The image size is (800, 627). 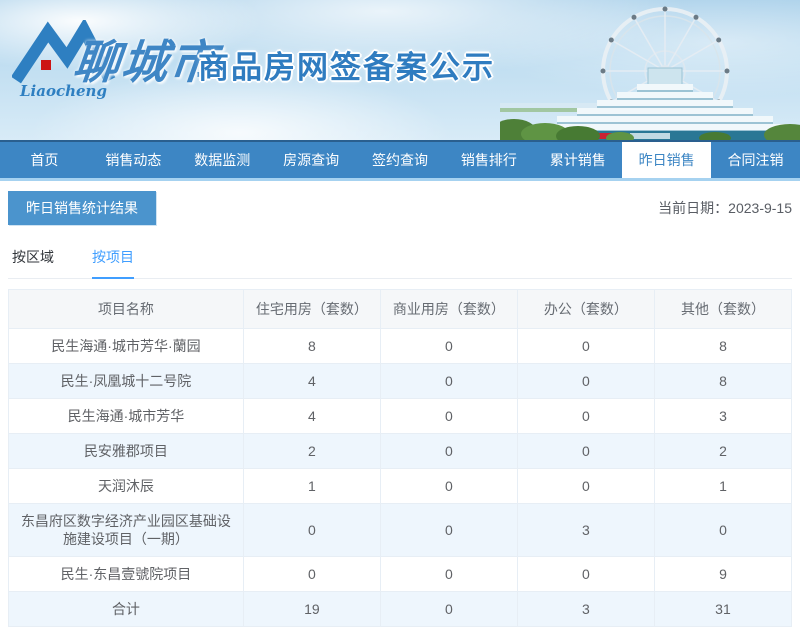 What do you see at coordinates (693, 208) in the screenshot?
I see `current-date-label: 当前日期：` at bounding box center [693, 208].